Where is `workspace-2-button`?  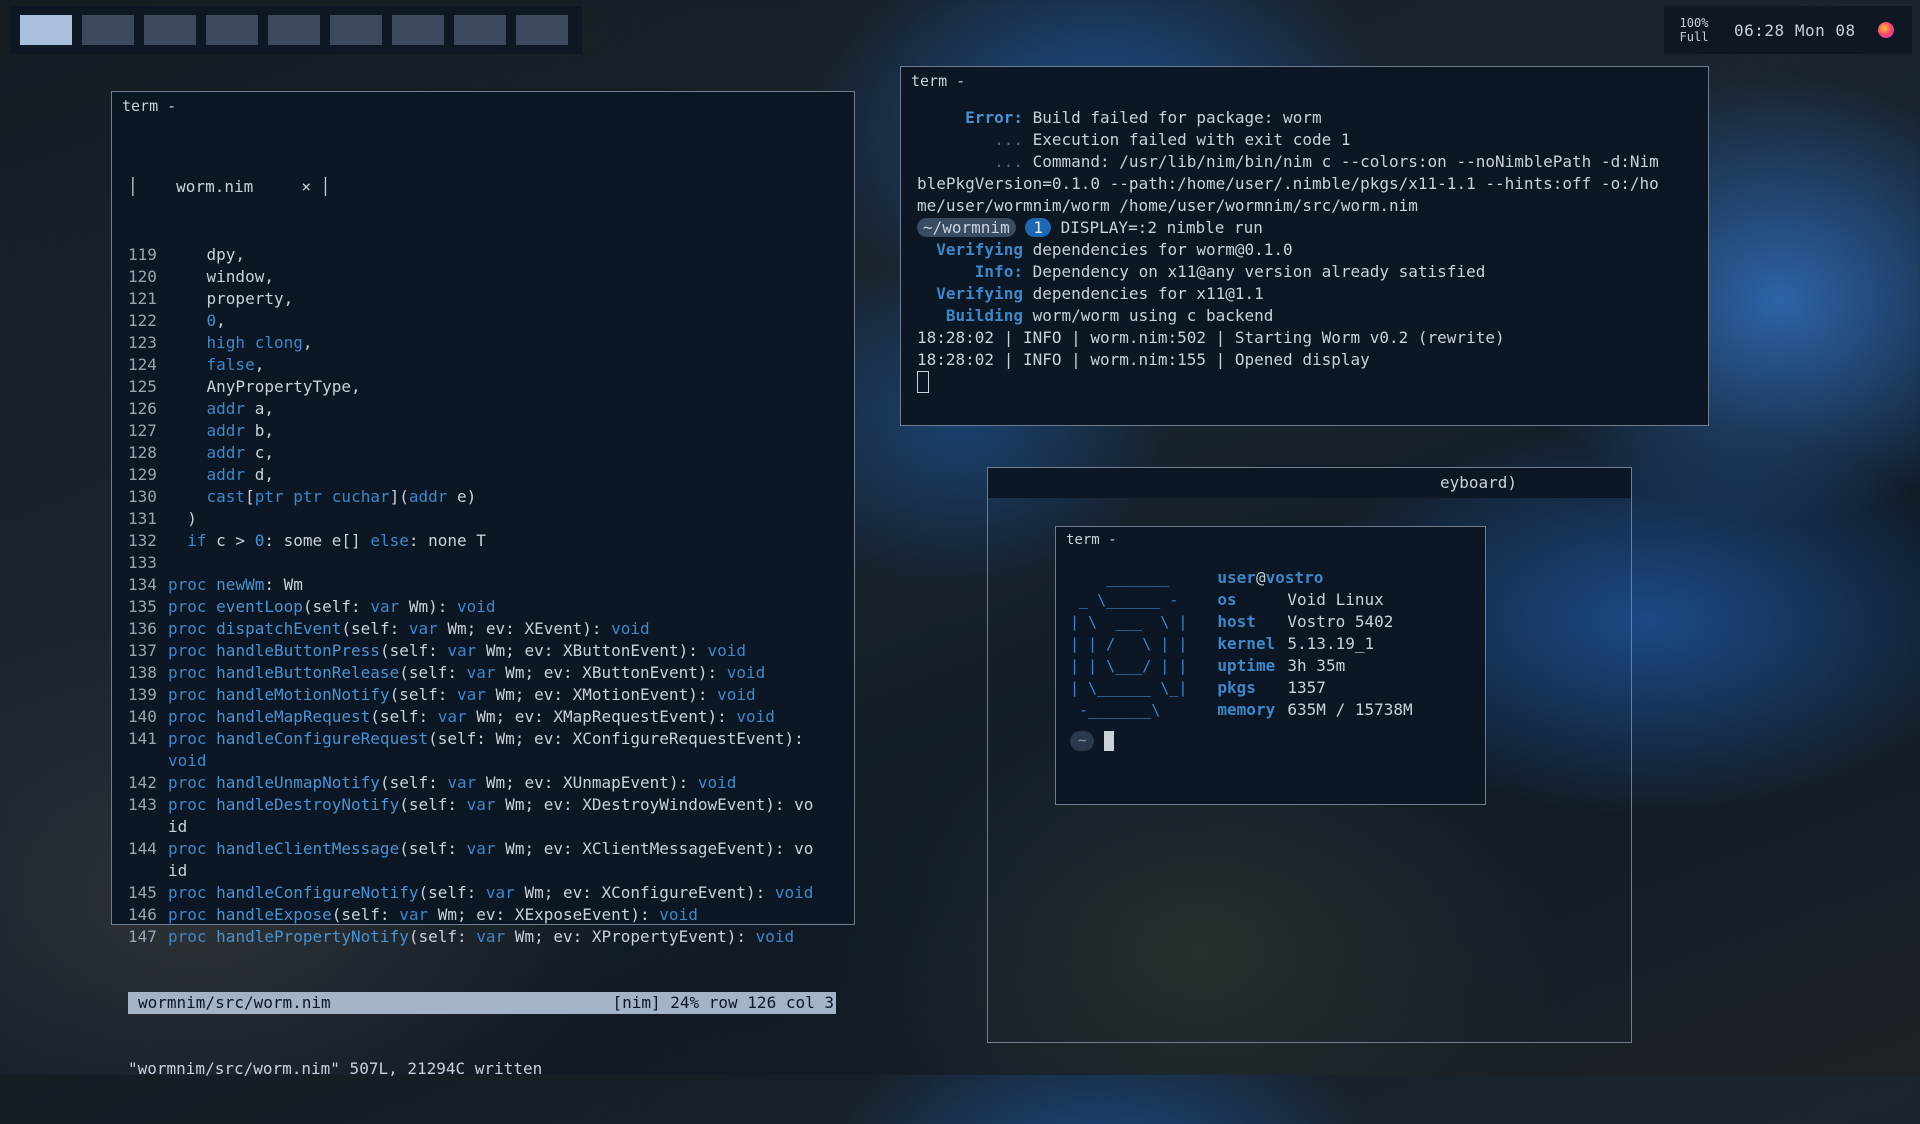 workspace-2-button is located at coordinates (108, 30).